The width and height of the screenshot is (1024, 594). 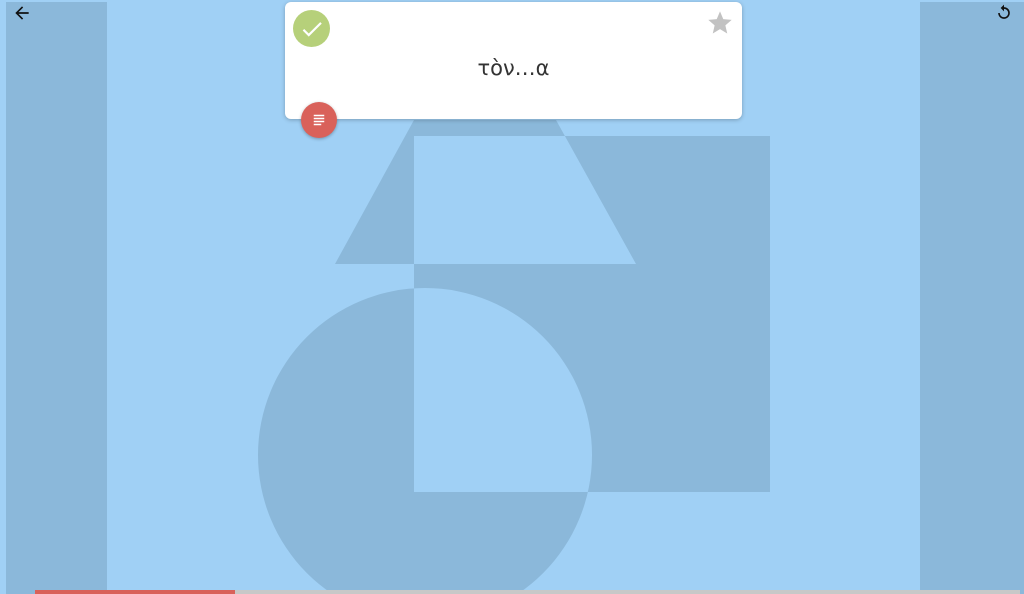 What do you see at coordinates (56, 298) in the screenshot?
I see `left-side-panel` at bounding box center [56, 298].